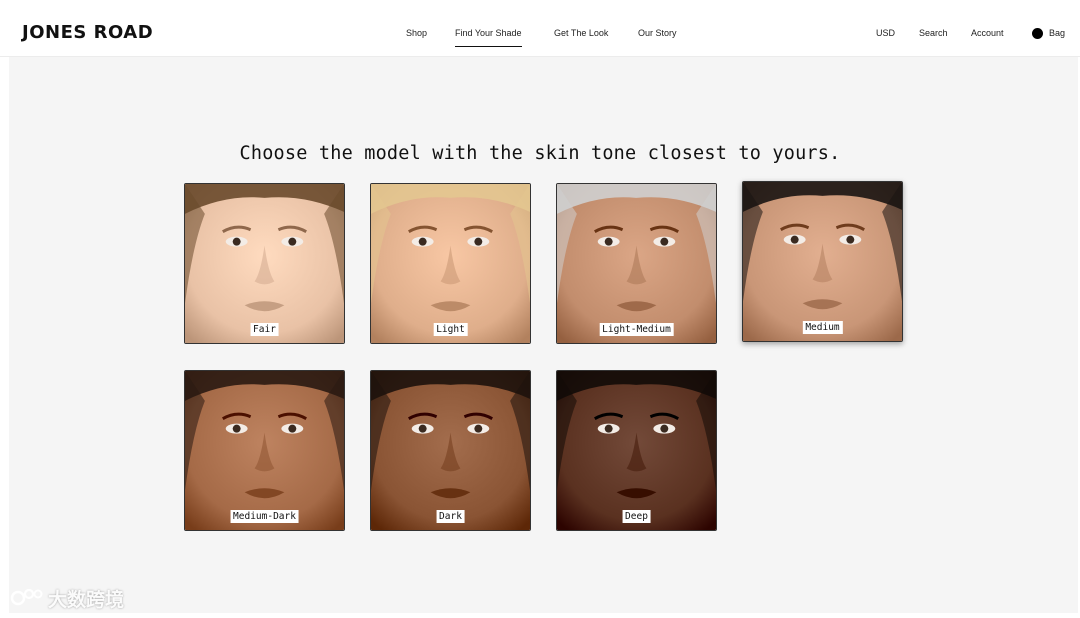 This screenshot has width=1080, height=618. I want to click on shade-card-fair: Fair, so click(264, 263).